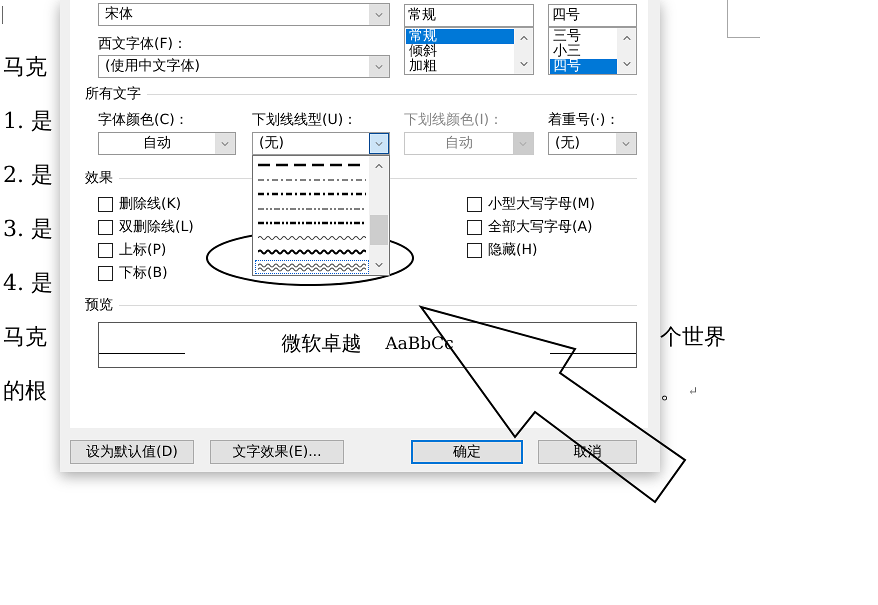 This screenshot has height=605, width=878. I want to click on checkbox-label: 删除线(K), so click(150, 204).